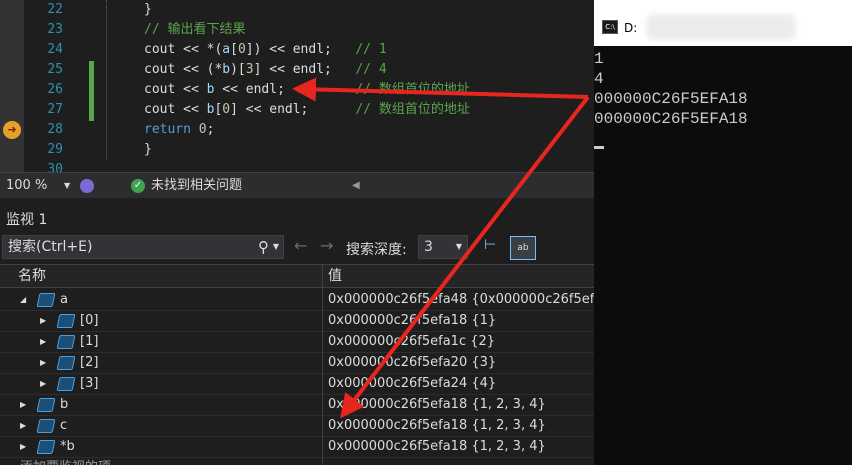  Describe the element at coordinates (210, 129) in the screenshot. I see `code-token: ;` at that location.